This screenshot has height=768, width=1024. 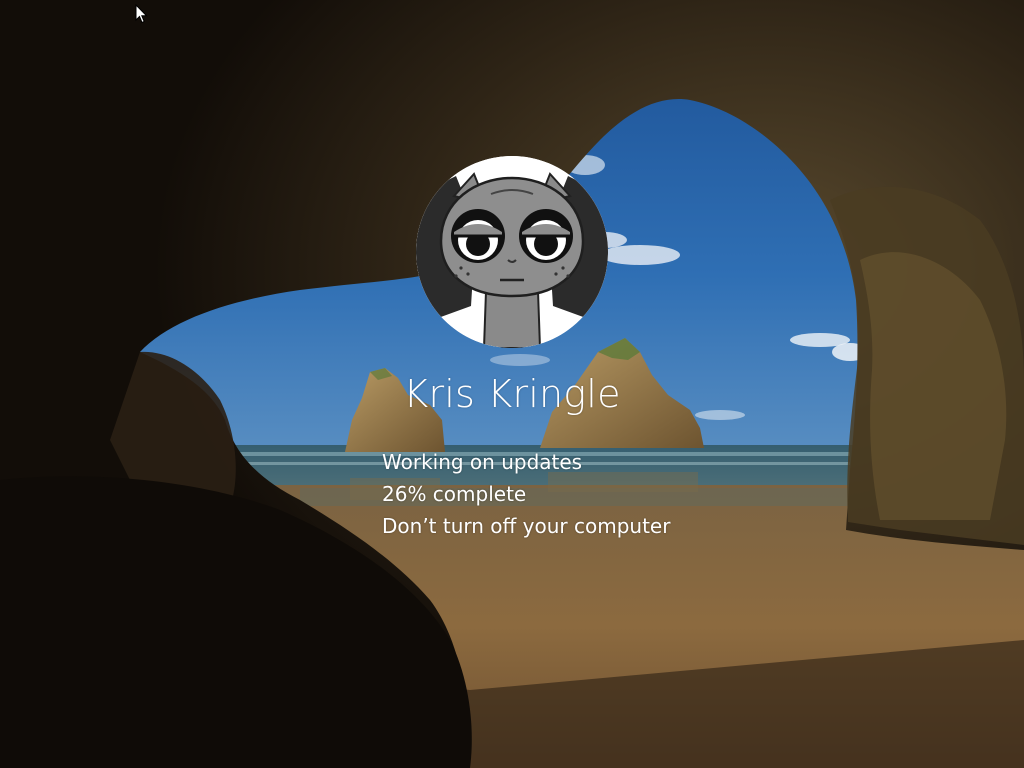 I want to click on update-warning-text: Don’t turn off your computer, so click(x=526, y=526).